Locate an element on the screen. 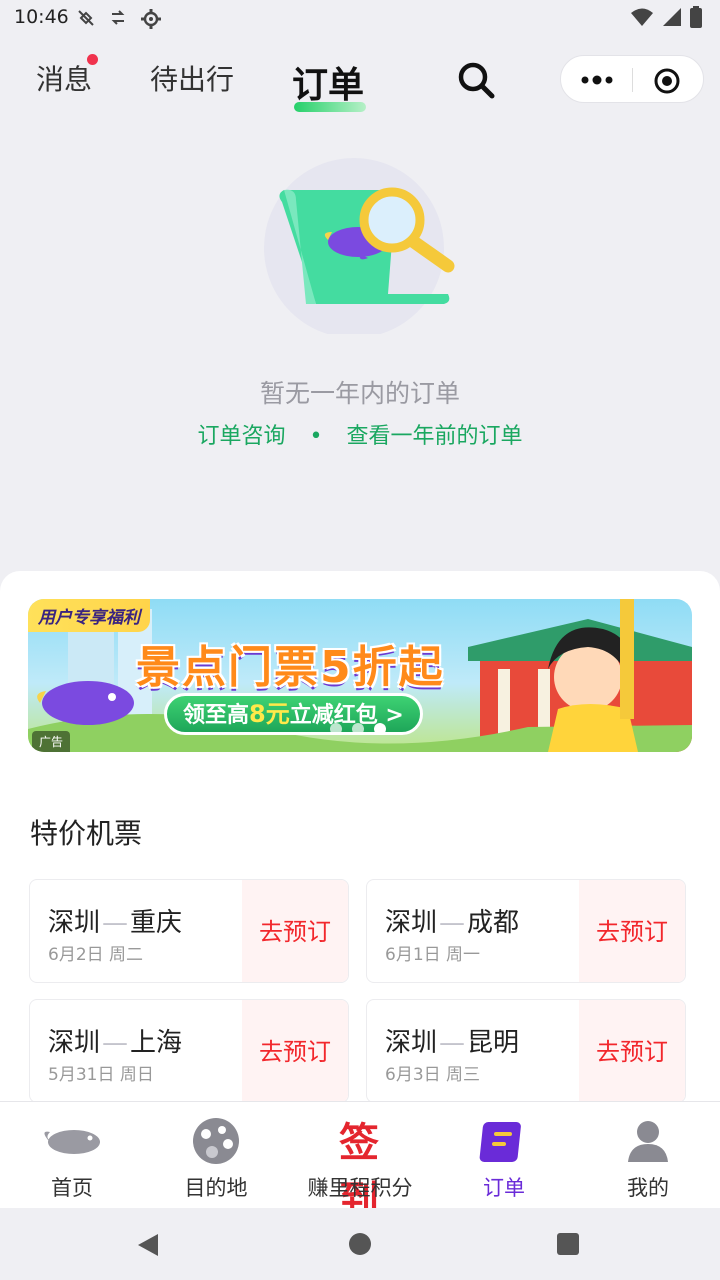  system-nav-bar is located at coordinates (360, 1244).